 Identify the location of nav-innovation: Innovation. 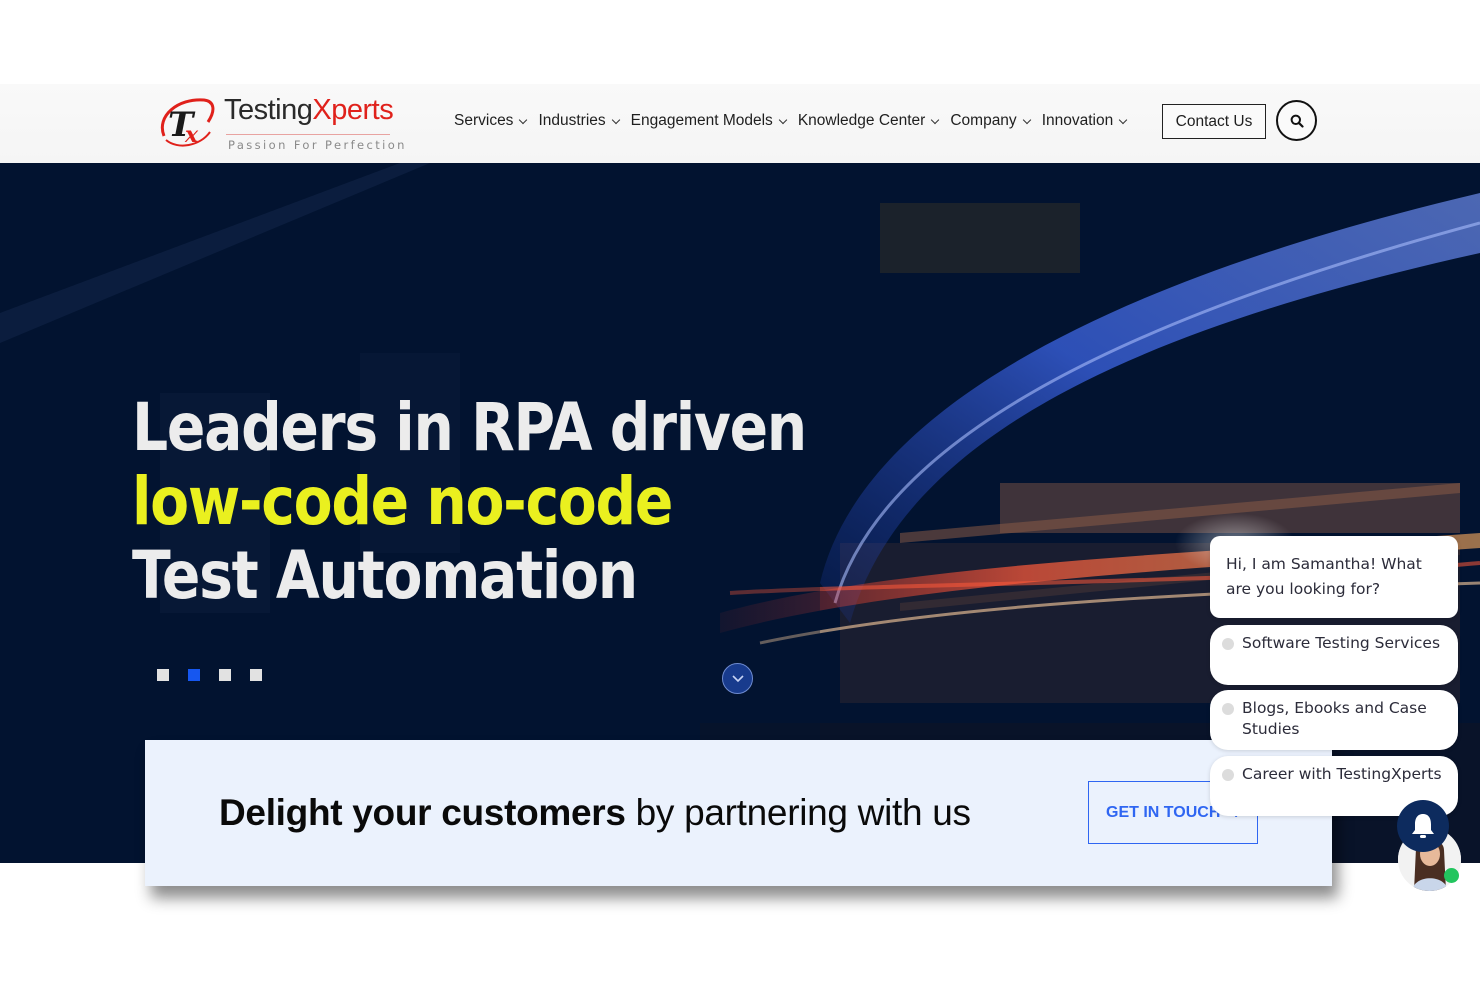
(1084, 121).